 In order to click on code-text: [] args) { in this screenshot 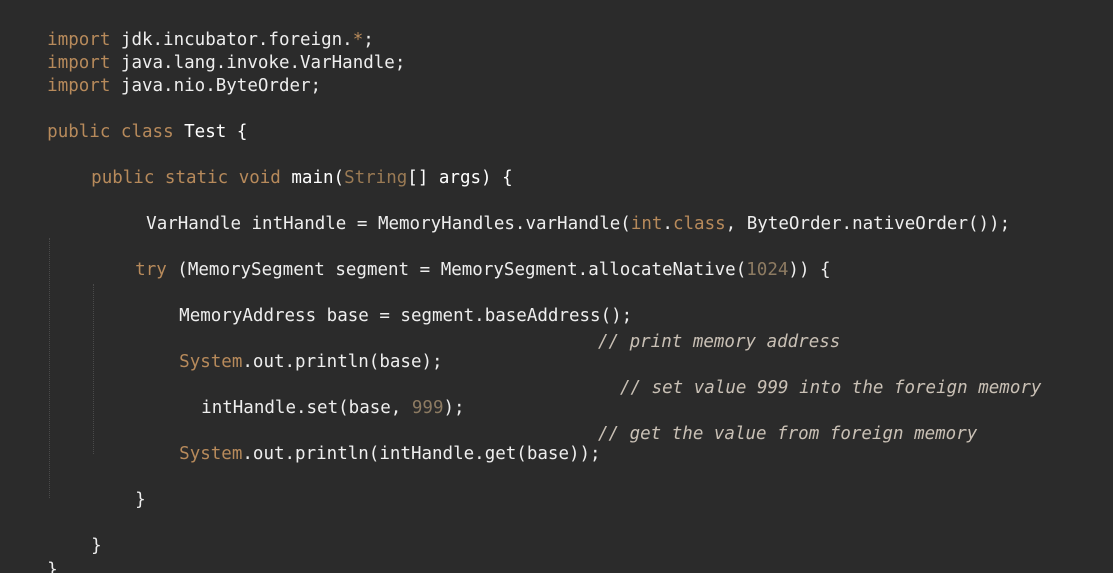, I will do `click(460, 178)`.